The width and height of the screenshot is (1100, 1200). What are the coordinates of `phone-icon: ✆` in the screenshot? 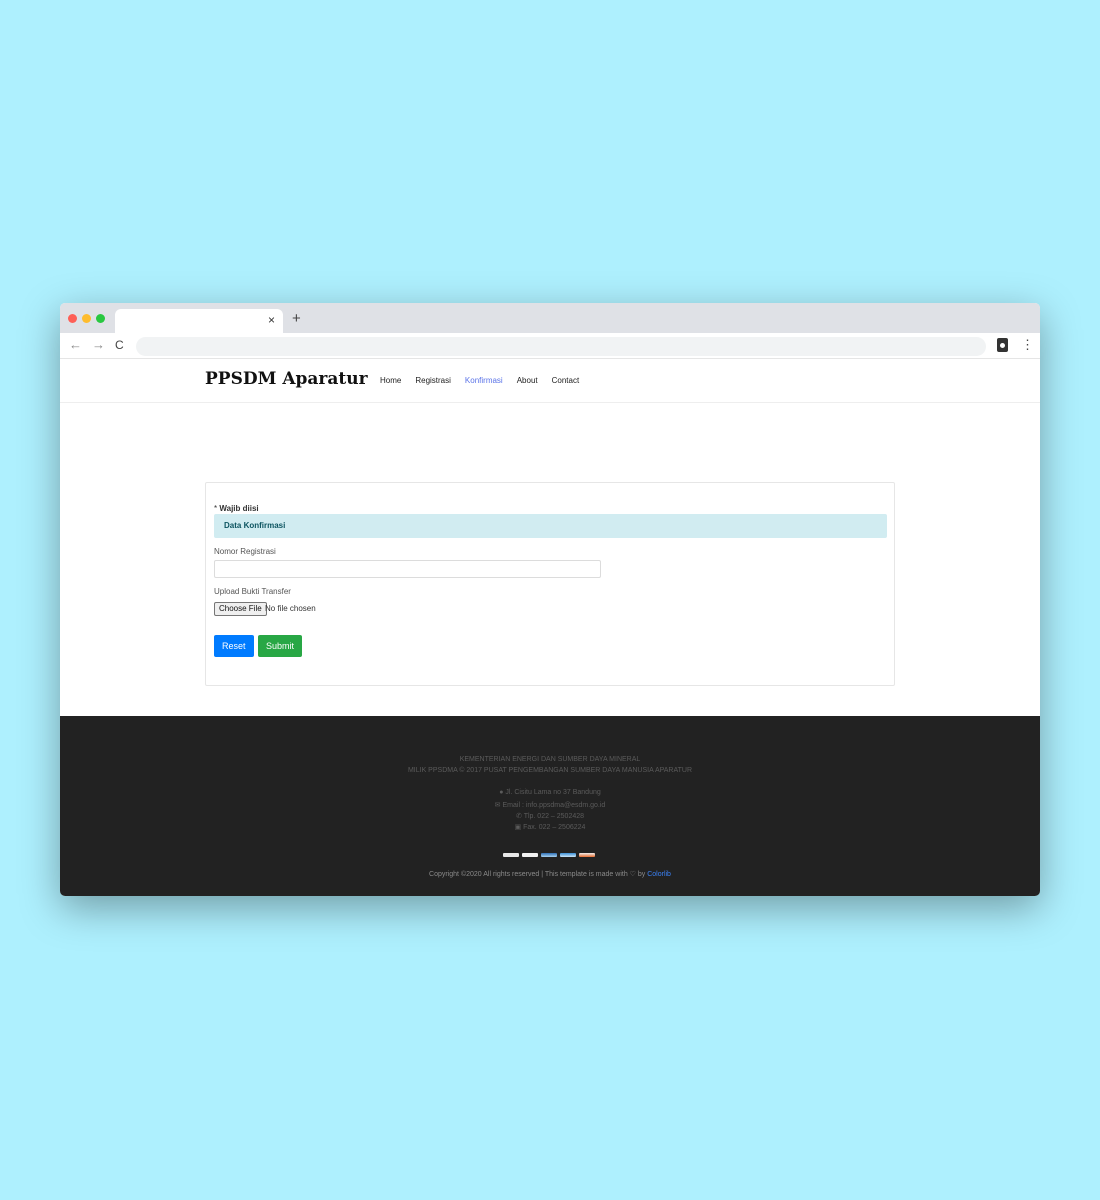 It's located at (518, 816).